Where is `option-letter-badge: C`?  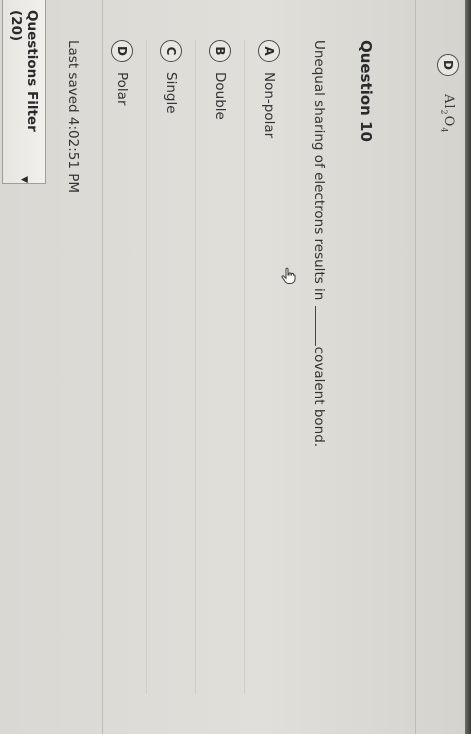
option-letter-badge: C is located at coordinates (171, 51).